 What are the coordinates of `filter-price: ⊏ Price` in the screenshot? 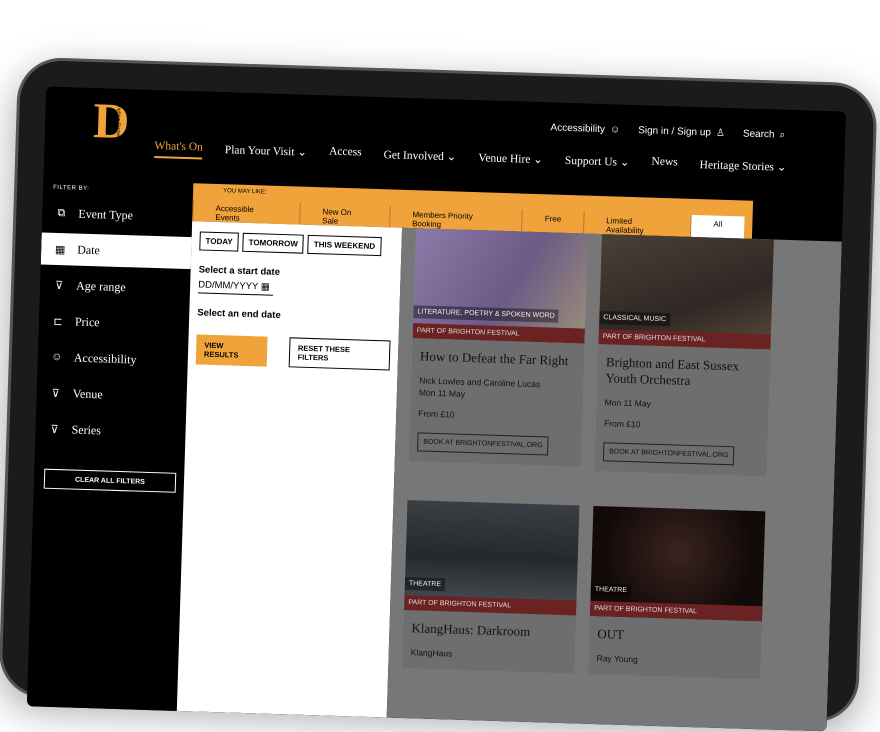 It's located at (113, 322).